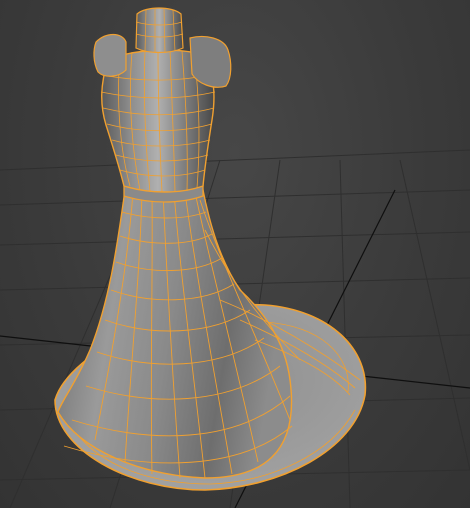 The width and height of the screenshot is (470, 508). I want to click on mannequin-neck, so click(159, 30).